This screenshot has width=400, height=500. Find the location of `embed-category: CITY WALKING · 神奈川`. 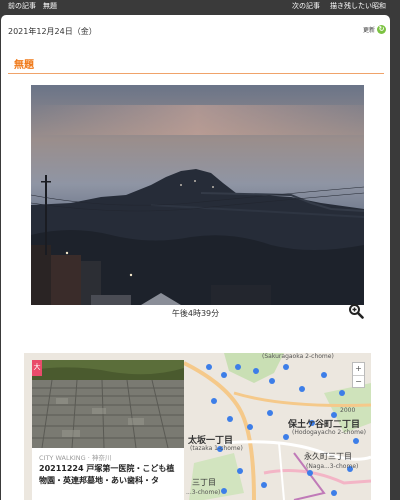

embed-category: CITY WALKING · 神奈川 is located at coordinates (75, 458).